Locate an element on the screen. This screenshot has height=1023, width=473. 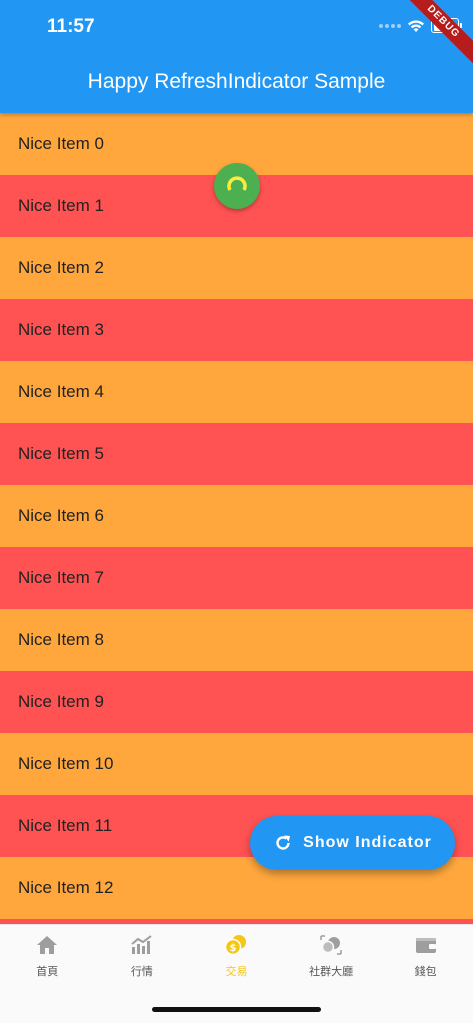
chart-icon is located at coordinates (142, 945).